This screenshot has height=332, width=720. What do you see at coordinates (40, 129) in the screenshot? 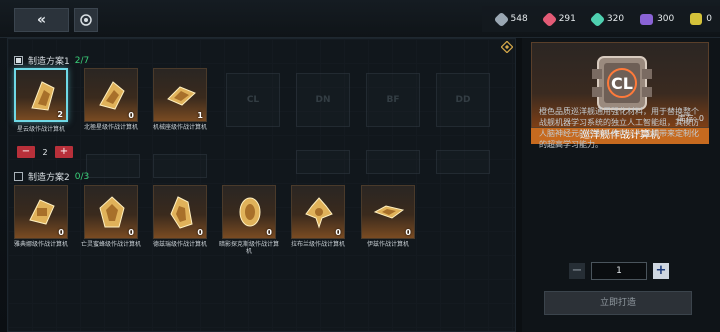
I see `item-label: 星云级作战计算机` at bounding box center [40, 129].